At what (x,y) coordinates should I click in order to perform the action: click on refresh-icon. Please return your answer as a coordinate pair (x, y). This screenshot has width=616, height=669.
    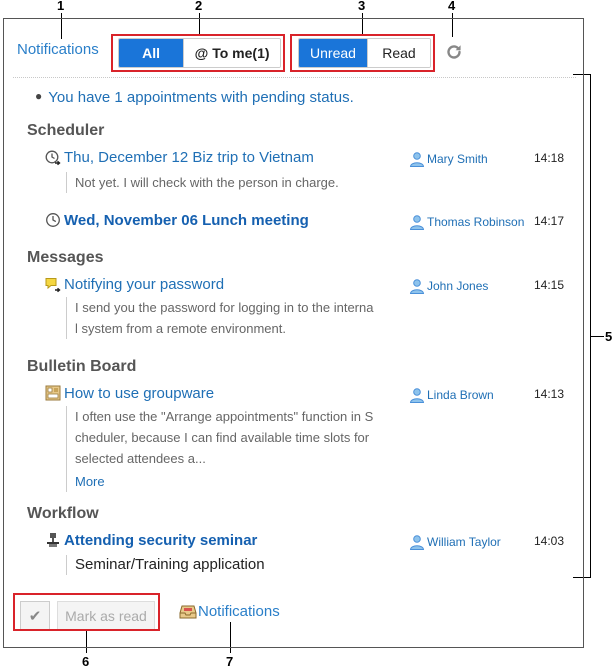
    Looking at the image, I should click on (454, 52).